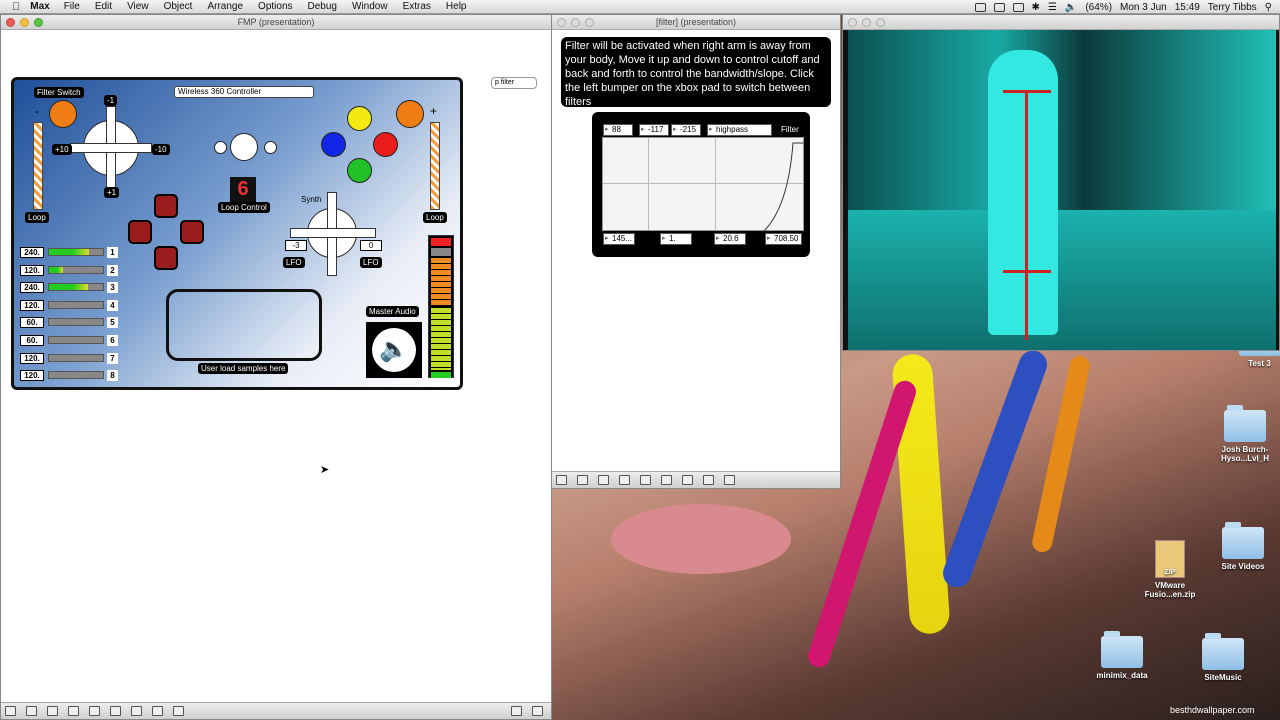 The height and width of the screenshot is (720, 1280). What do you see at coordinates (1122, 655) in the screenshot?
I see `desktop-icon-minimix: minimix_data` at bounding box center [1122, 655].